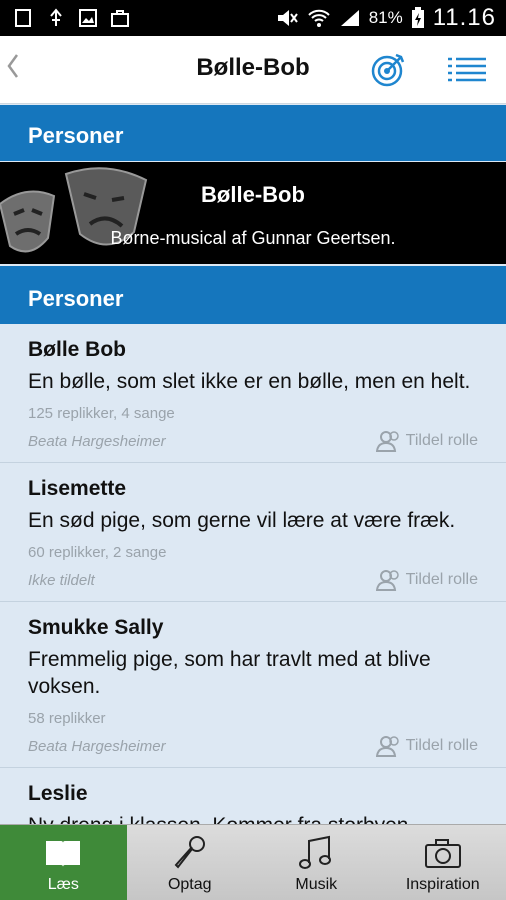  I want to click on page-title: Bølle-Bob, so click(253, 67).